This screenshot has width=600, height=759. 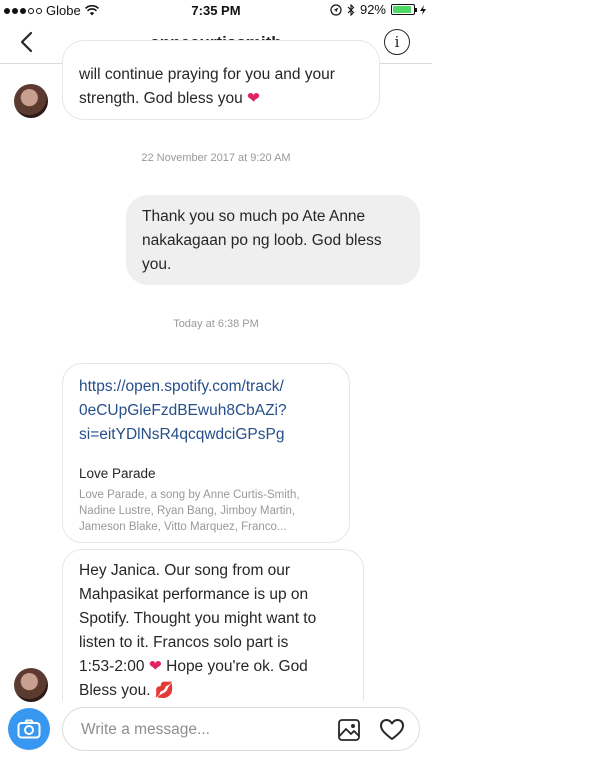 What do you see at coordinates (201, 730) in the screenshot?
I see `message-input` at bounding box center [201, 730].